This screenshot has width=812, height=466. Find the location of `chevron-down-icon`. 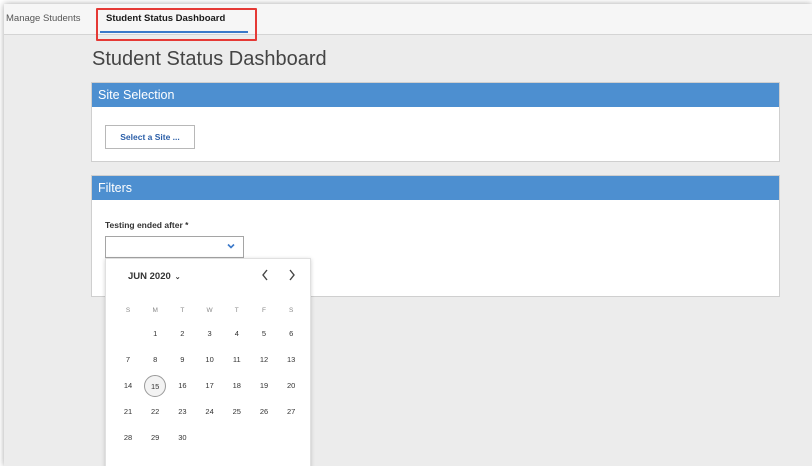

chevron-down-icon is located at coordinates (231, 247).